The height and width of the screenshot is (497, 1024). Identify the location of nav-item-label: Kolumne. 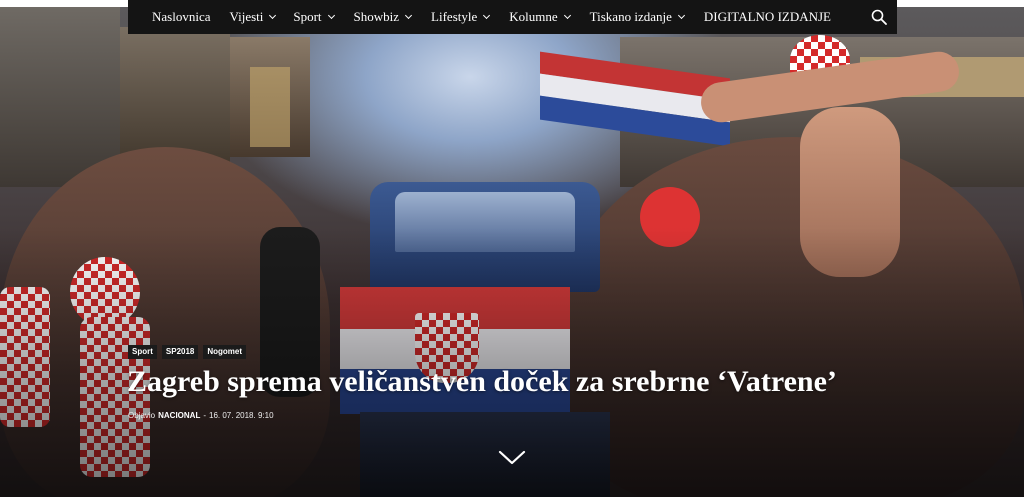
(533, 16).